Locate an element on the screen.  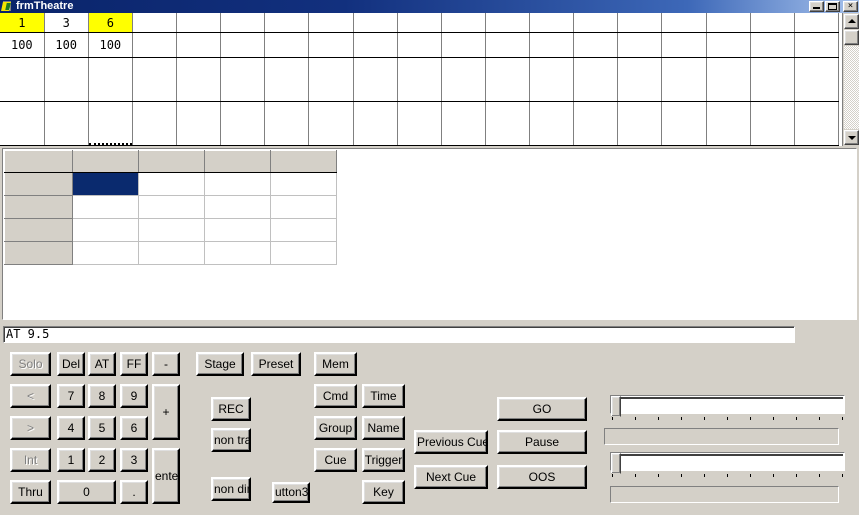
digit-4-button: 4 is located at coordinates (71, 428).